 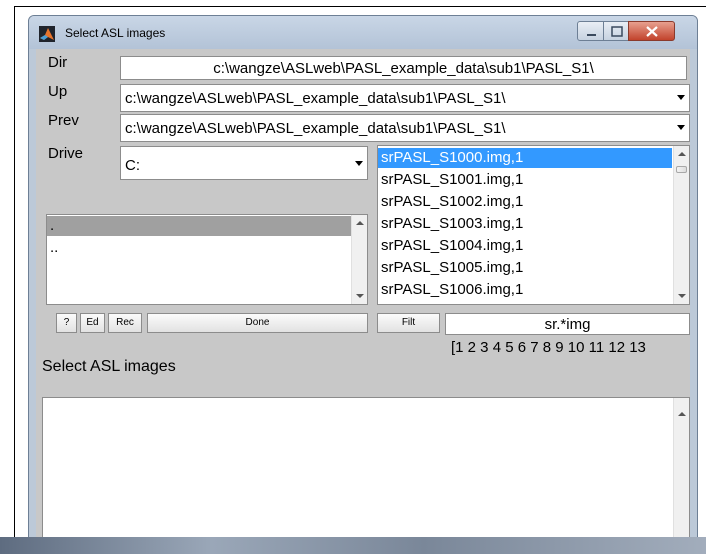 I want to click on drive-dropdown: C:, so click(x=244, y=163).